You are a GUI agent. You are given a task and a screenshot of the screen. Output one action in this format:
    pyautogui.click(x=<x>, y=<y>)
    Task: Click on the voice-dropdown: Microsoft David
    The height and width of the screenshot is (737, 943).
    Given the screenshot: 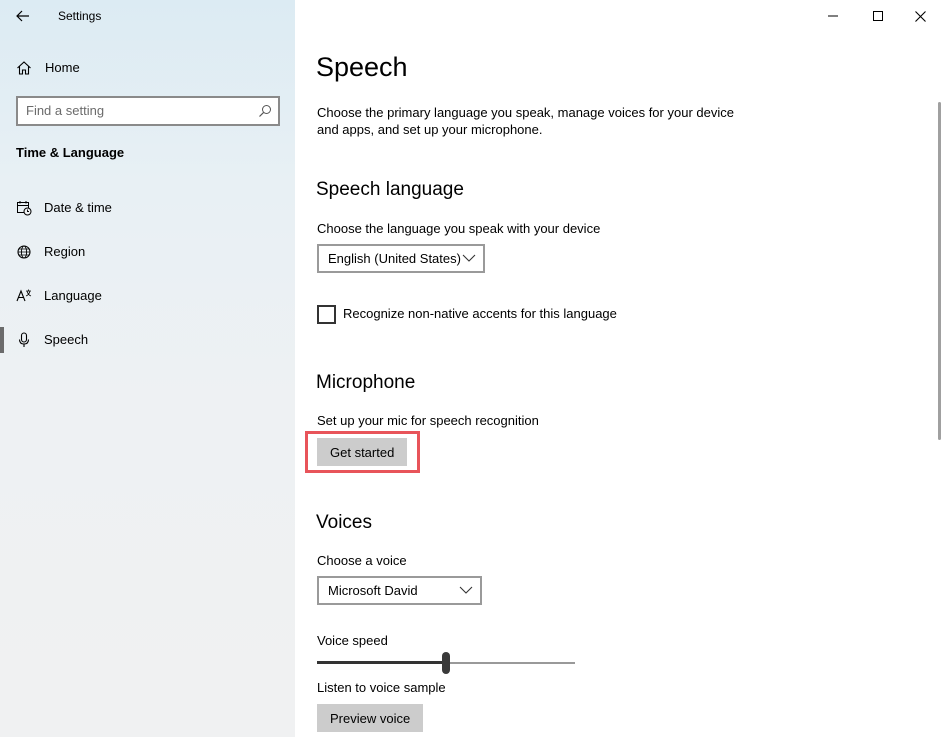 What is the action you would take?
    pyautogui.click(x=399, y=590)
    